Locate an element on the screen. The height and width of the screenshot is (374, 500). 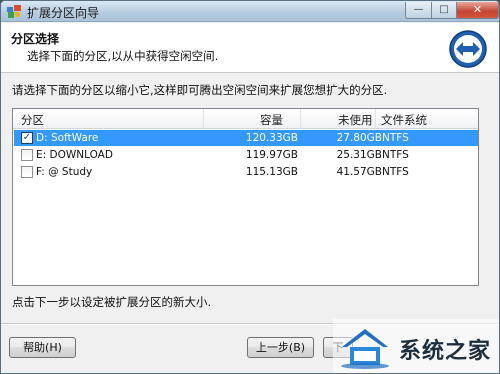
watermark-text: 系统之家 is located at coordinates (445, 351).